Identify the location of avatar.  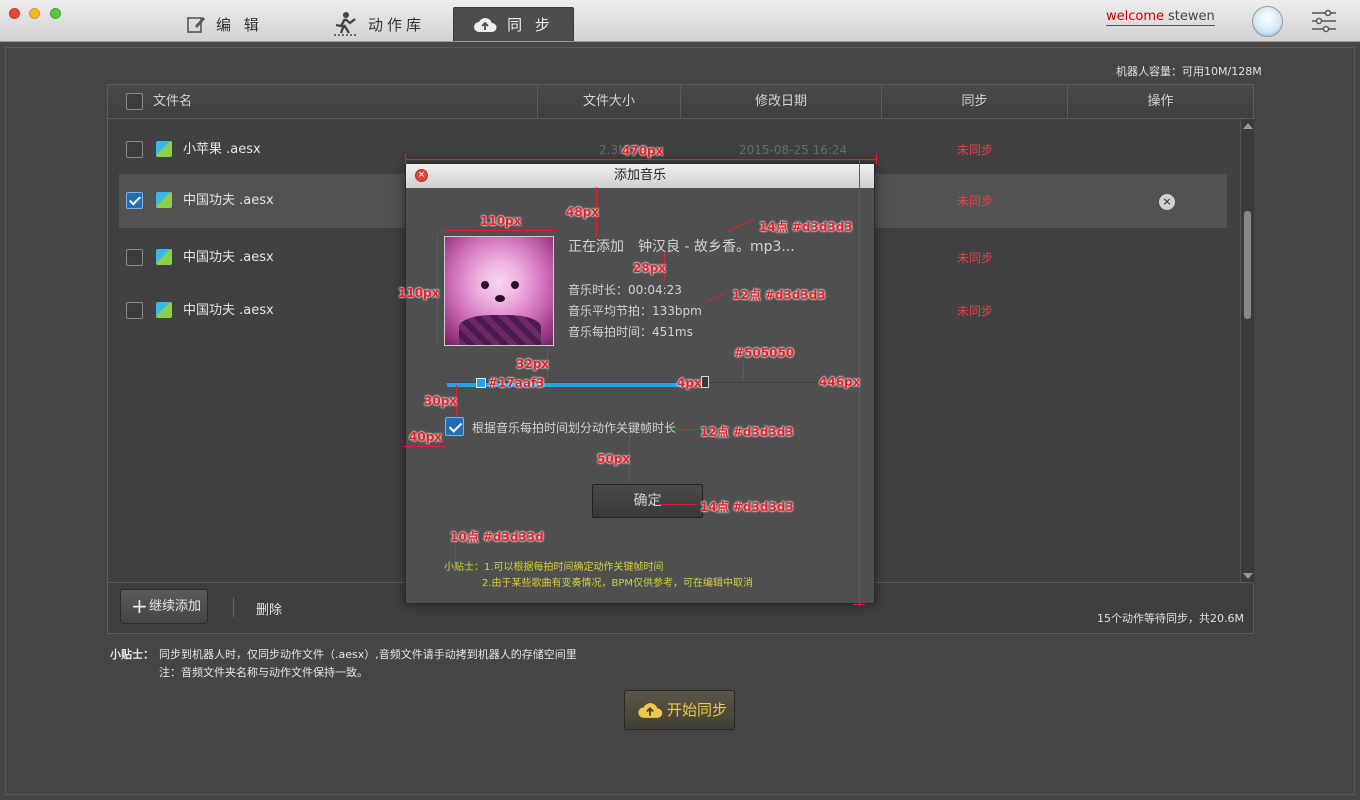
(1267, 21).